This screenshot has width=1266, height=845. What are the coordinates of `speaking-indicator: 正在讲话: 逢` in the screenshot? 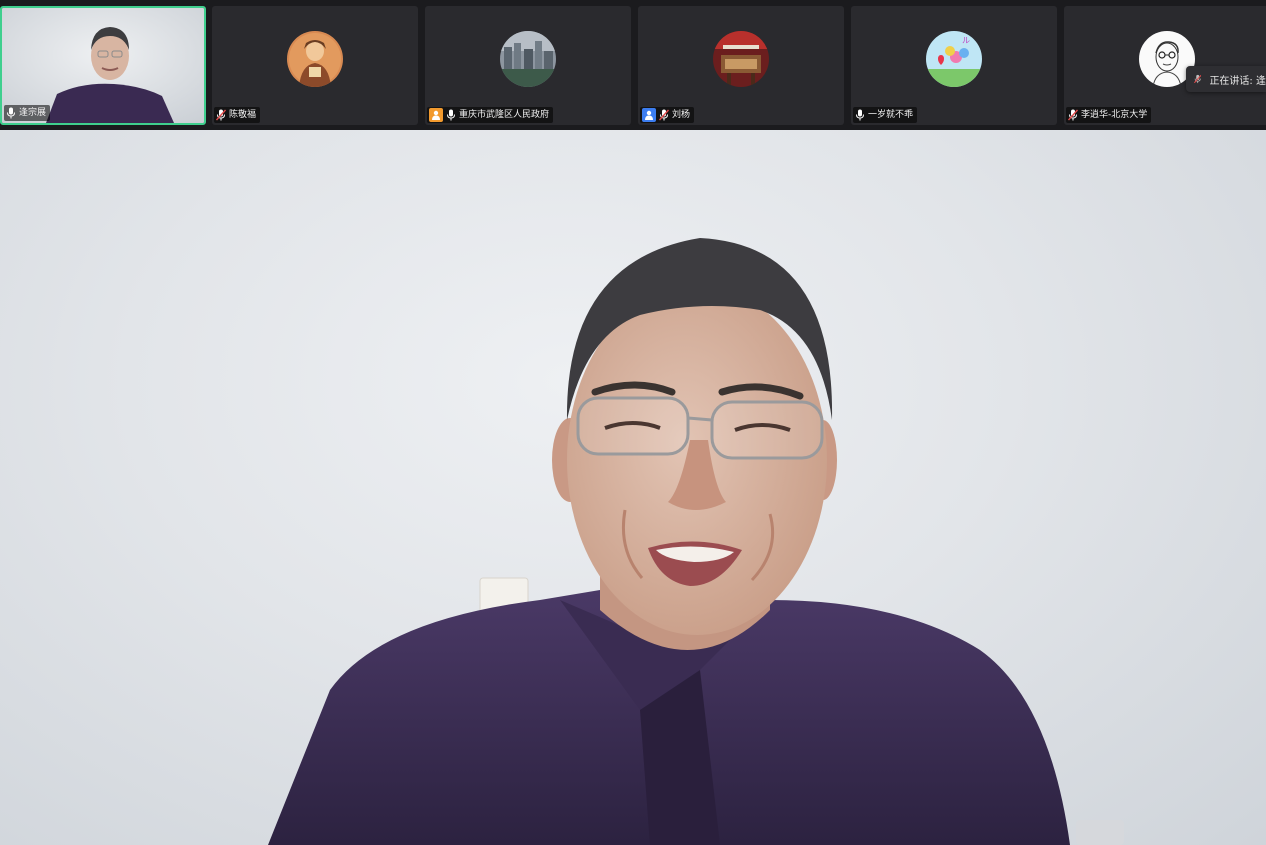 It's located at (1226, 79).